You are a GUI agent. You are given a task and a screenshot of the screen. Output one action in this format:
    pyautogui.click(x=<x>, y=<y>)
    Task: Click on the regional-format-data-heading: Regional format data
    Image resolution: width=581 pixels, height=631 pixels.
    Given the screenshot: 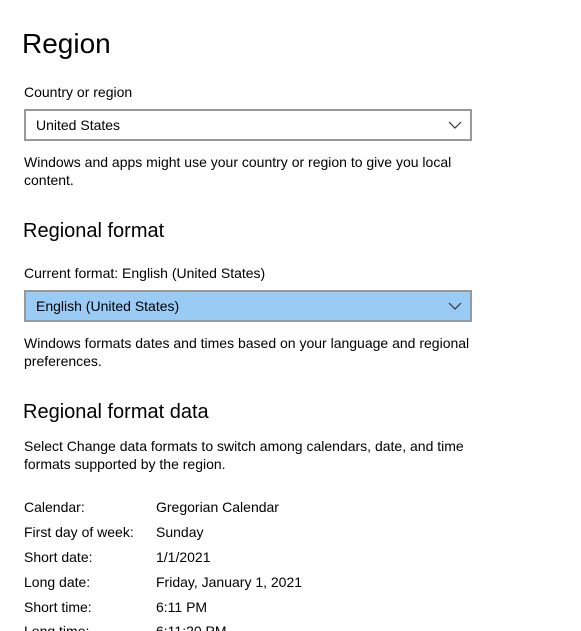 What is the action you would take?
    pyautogui.click(x=116, y=412)
    